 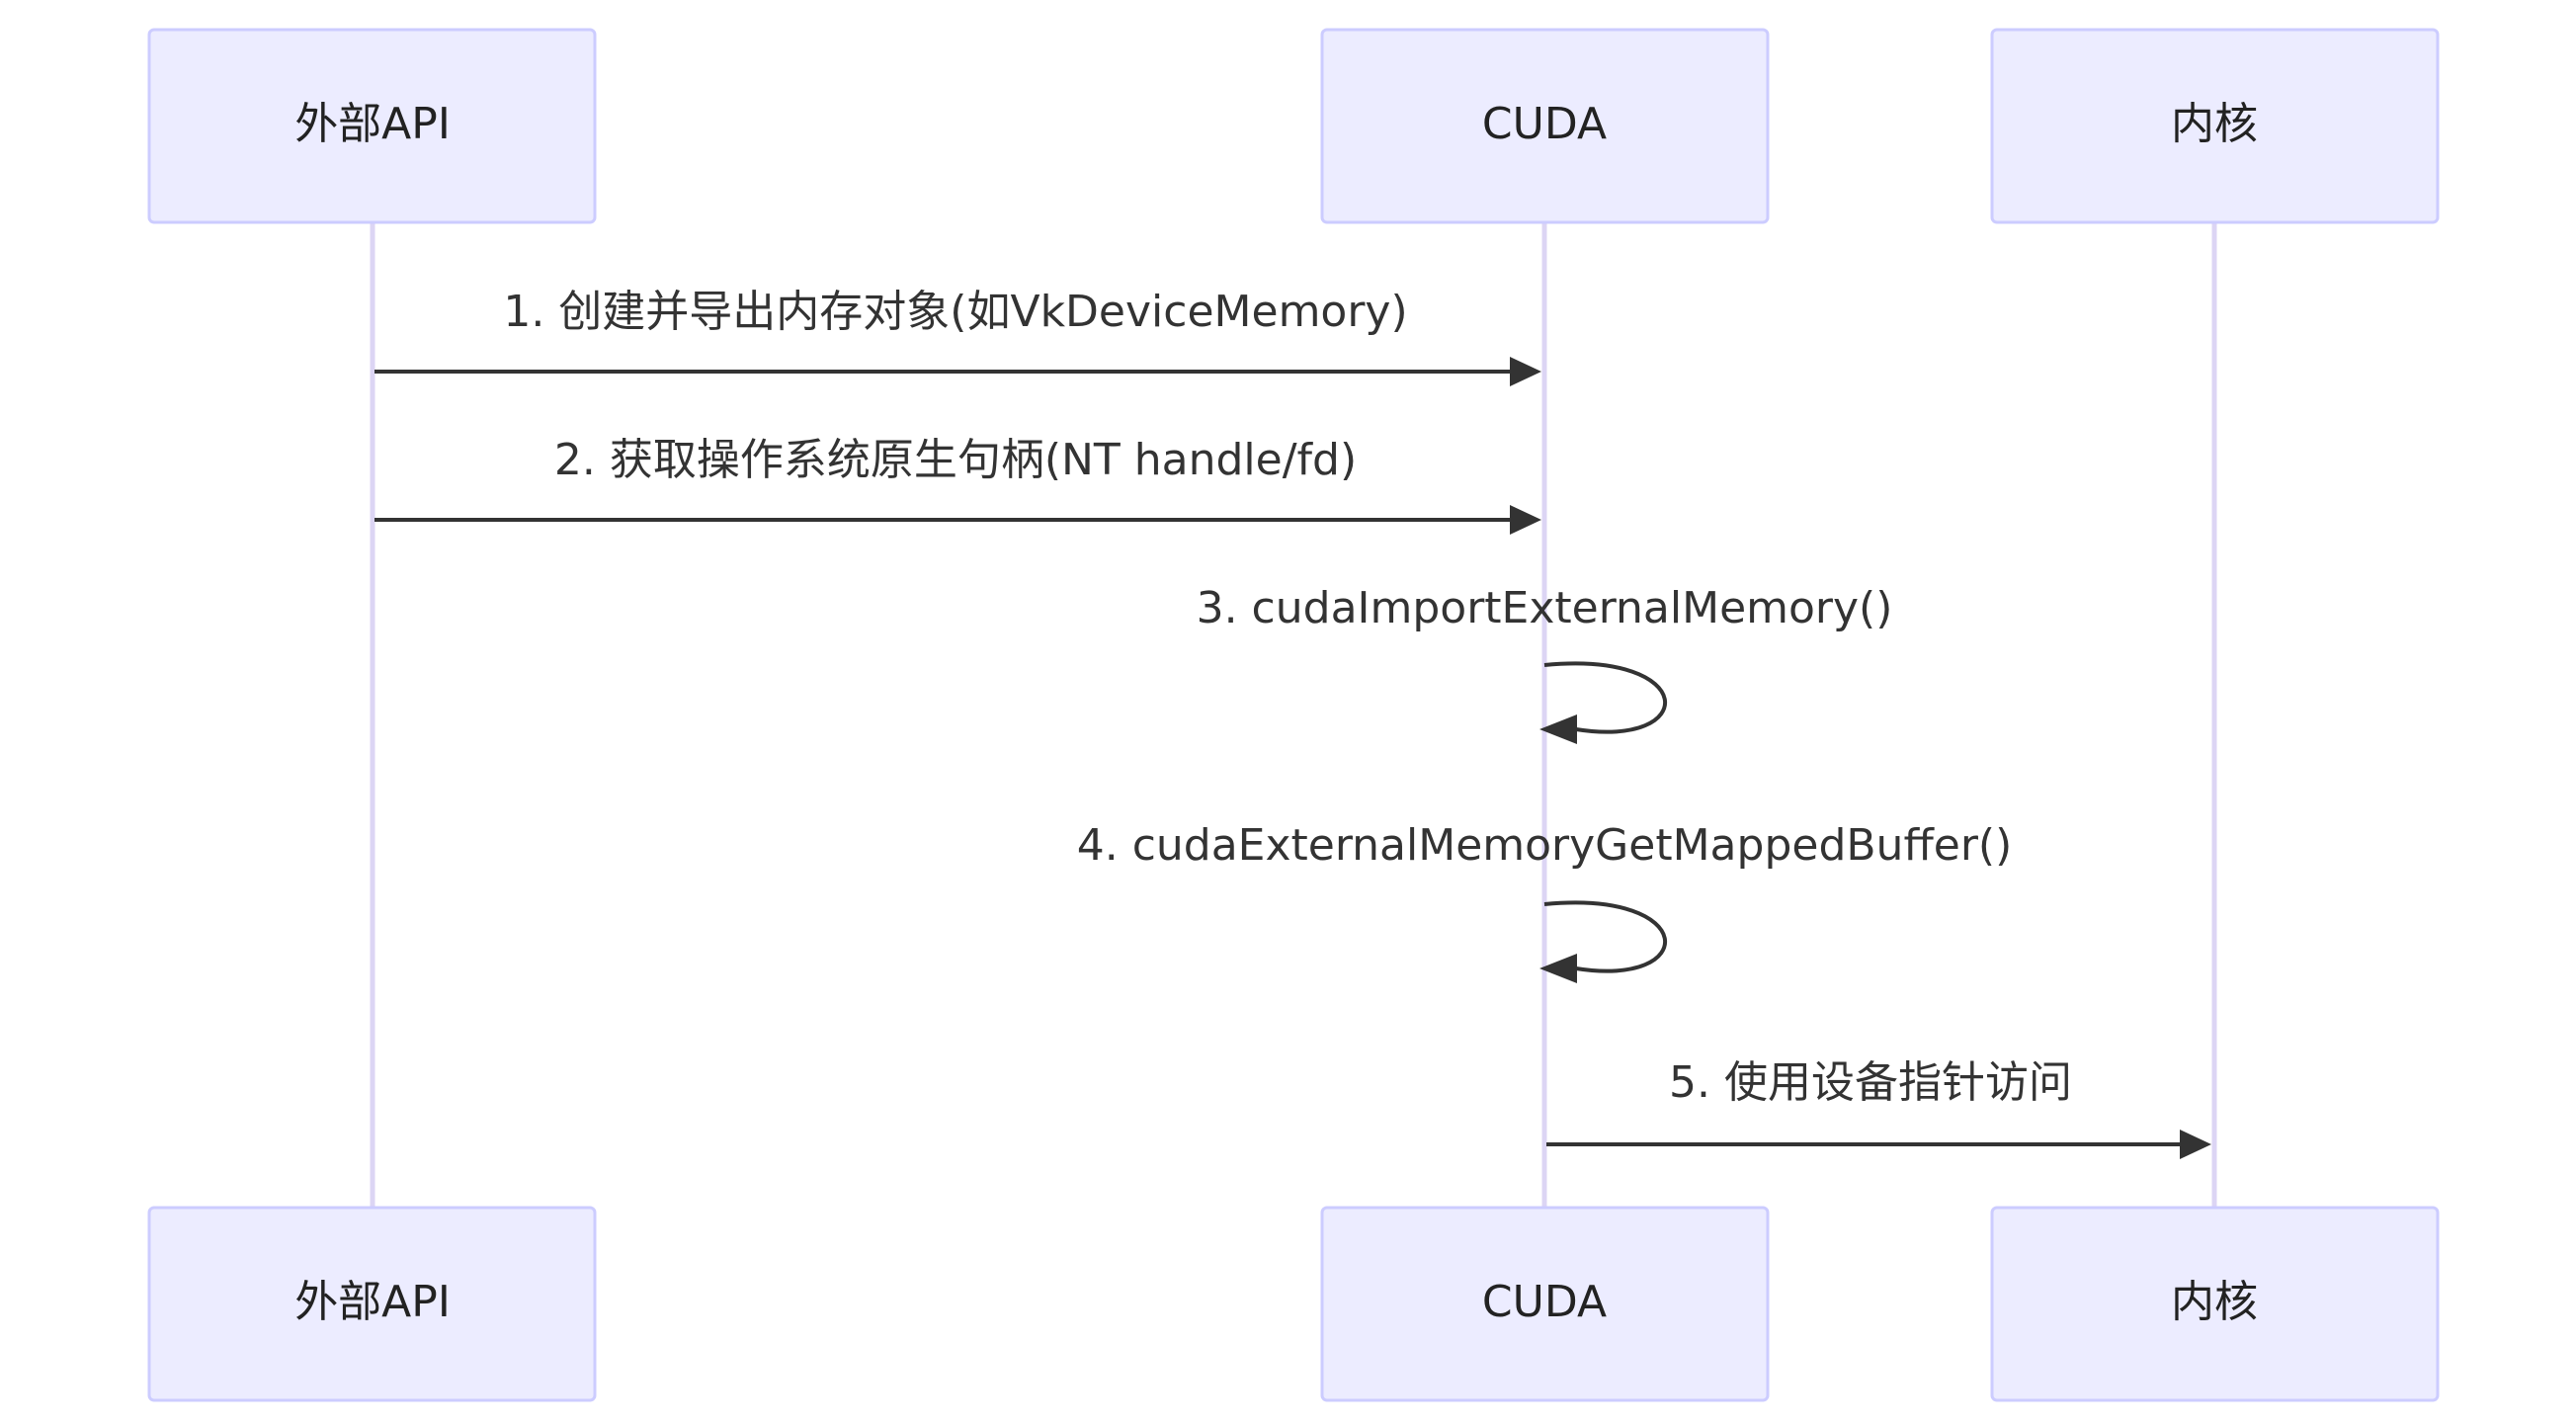 I want to click on actor-kernel-bottom: 内核, so click(x=2215, y=1304).